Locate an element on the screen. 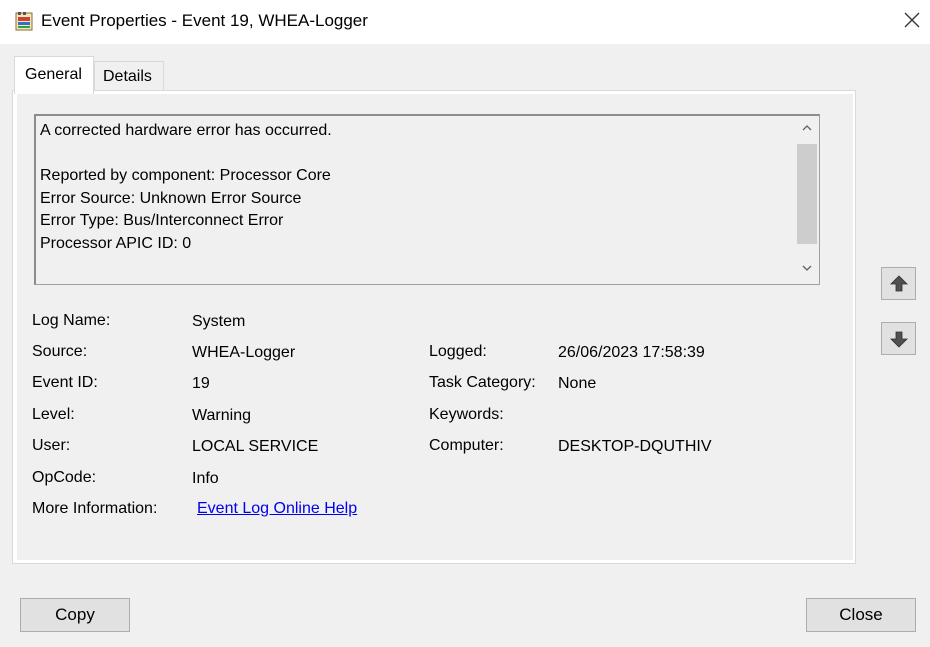 The height and width of the screenshot is (647, 930). description-scrollbar is located at coordinates (807, 200).